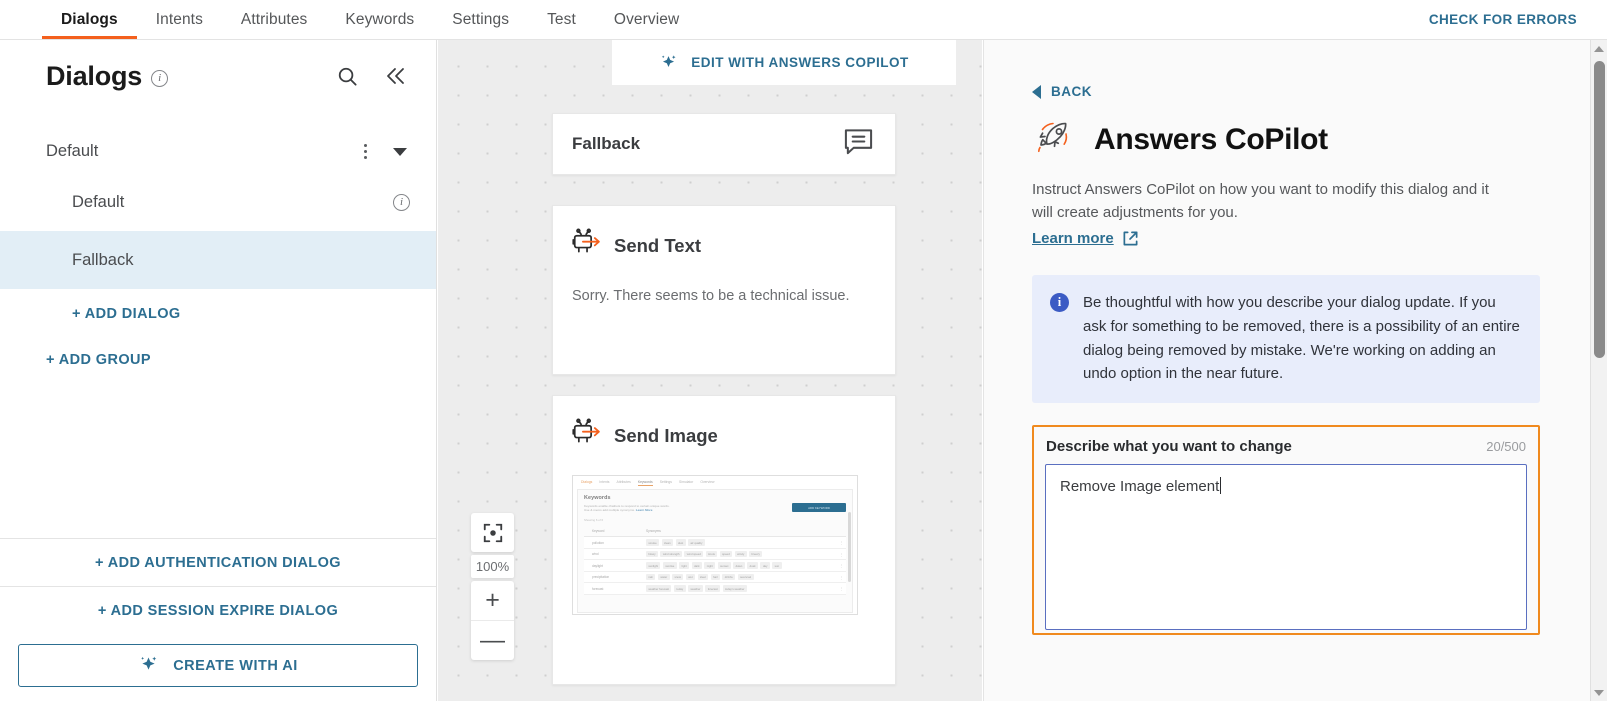 This screenshot has height=701, width=1607. What do you see at coordinates (1036, 91) in the screenshot?
I see `triangle-left-icon` at bounding box center [1036, 91].